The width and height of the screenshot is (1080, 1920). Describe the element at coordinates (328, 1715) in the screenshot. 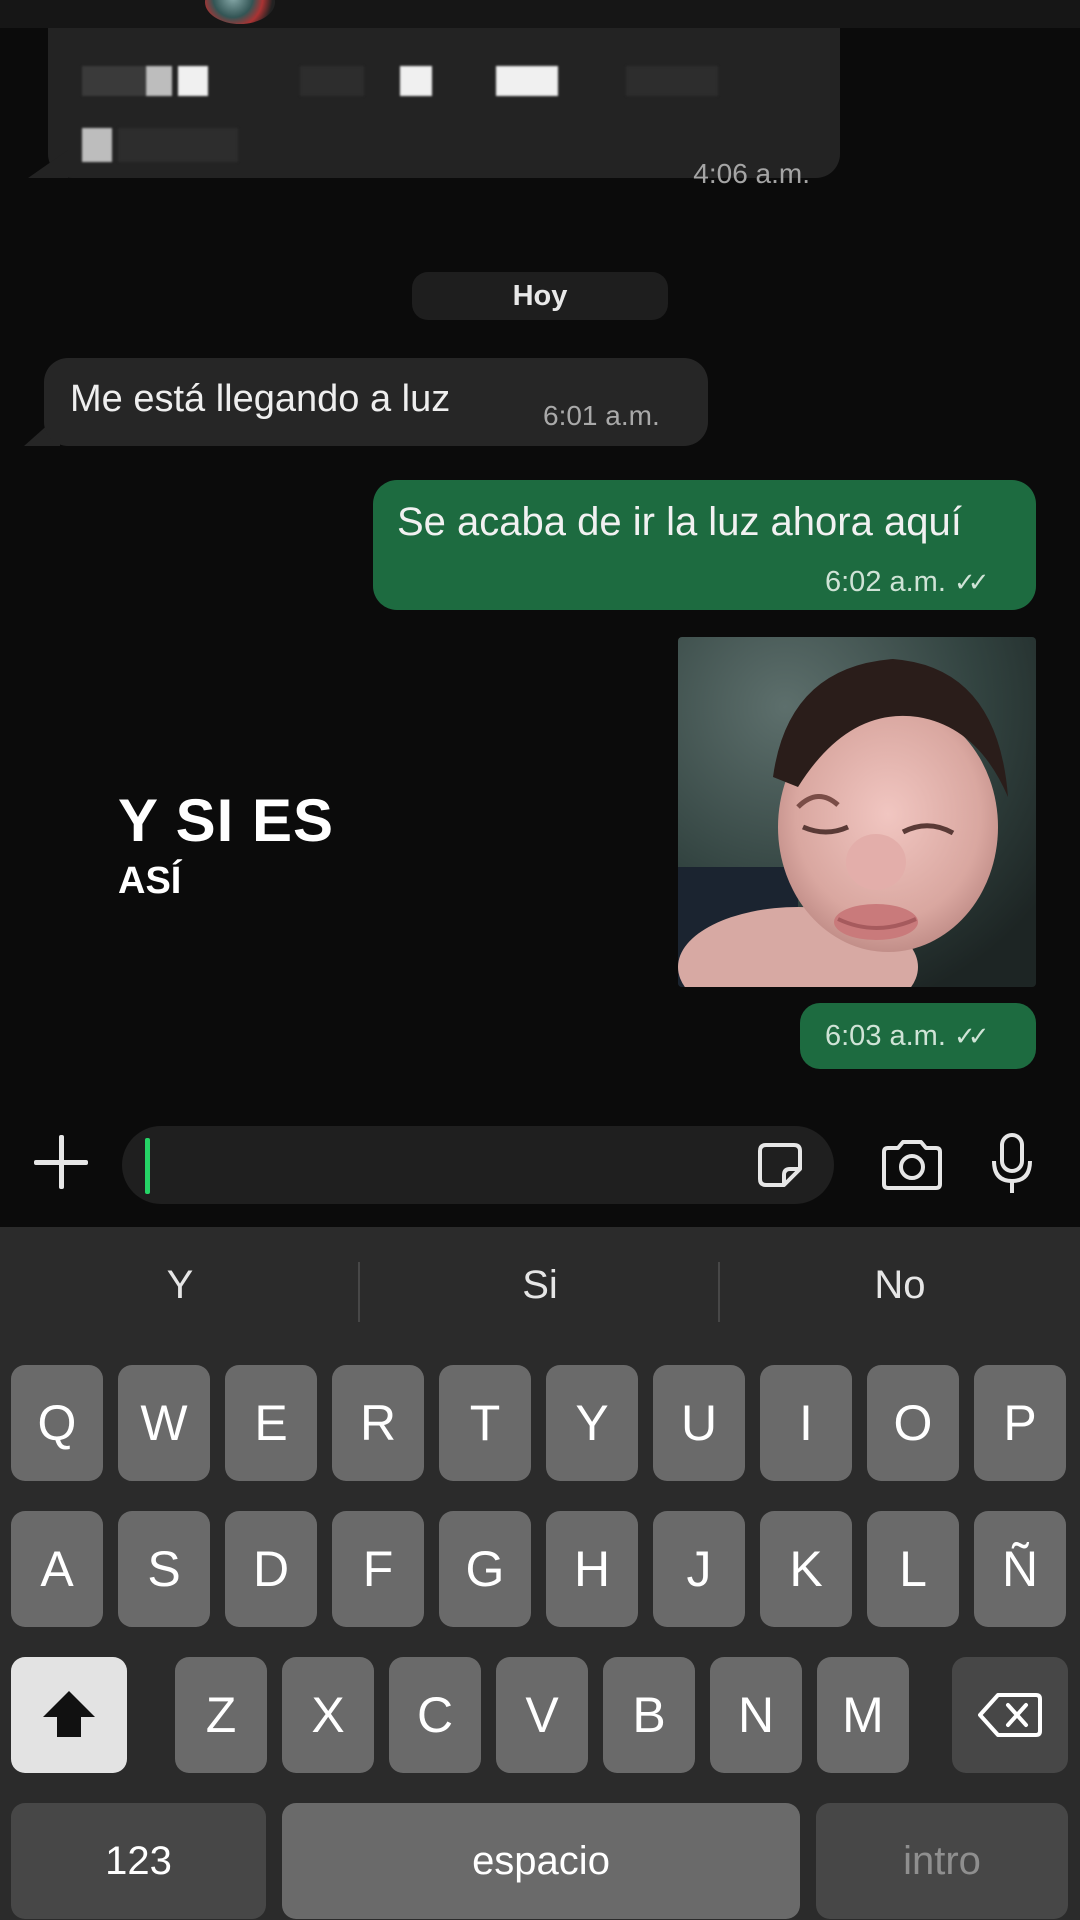

I see `key-x: X` at that location.